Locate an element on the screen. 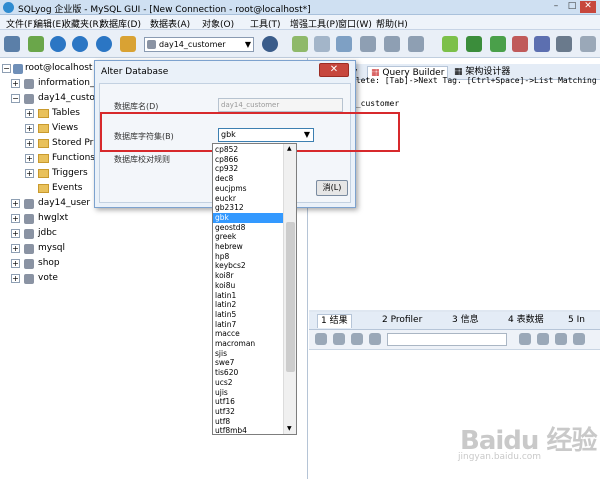 The width and height of the screenshot is (600, 479). tree-item: information_s is located at coordinates (68, 83).